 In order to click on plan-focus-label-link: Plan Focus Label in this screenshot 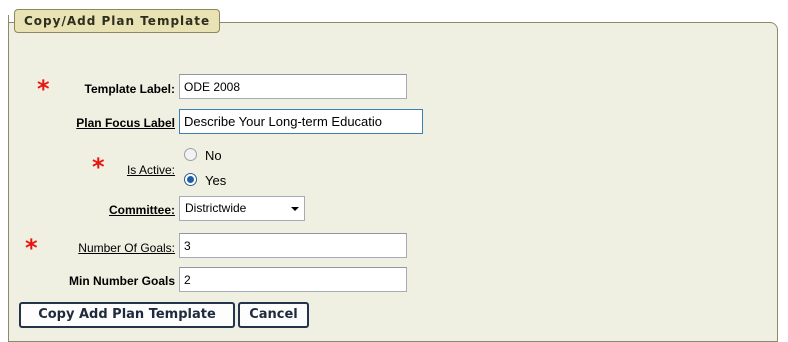, I will do `click(125, 123)`.